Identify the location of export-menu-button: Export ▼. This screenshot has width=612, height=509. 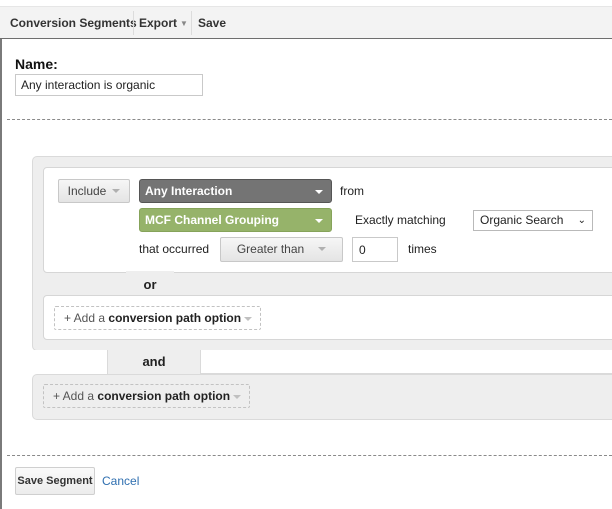
(163, 23).